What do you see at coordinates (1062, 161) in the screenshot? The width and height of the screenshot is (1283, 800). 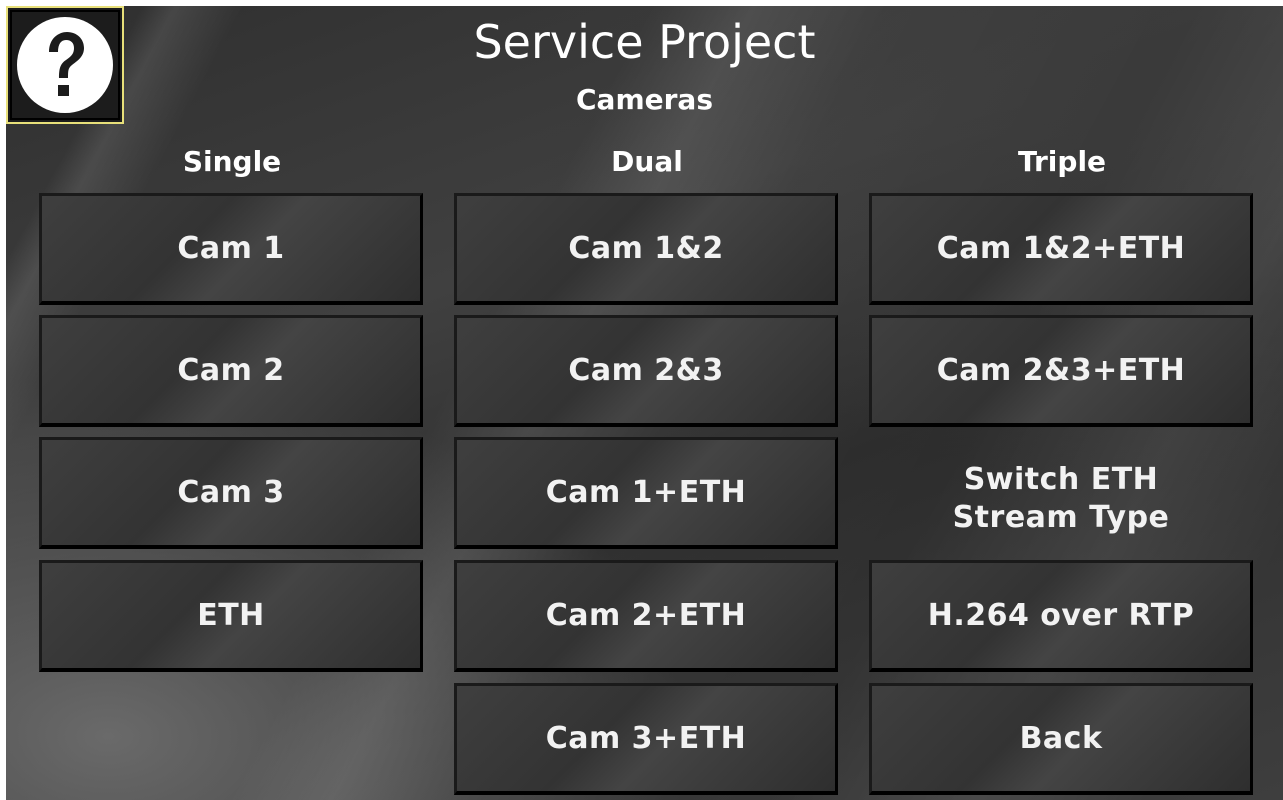 I see `column-heading-triple: Triple` at bounding box center [1062, 161].